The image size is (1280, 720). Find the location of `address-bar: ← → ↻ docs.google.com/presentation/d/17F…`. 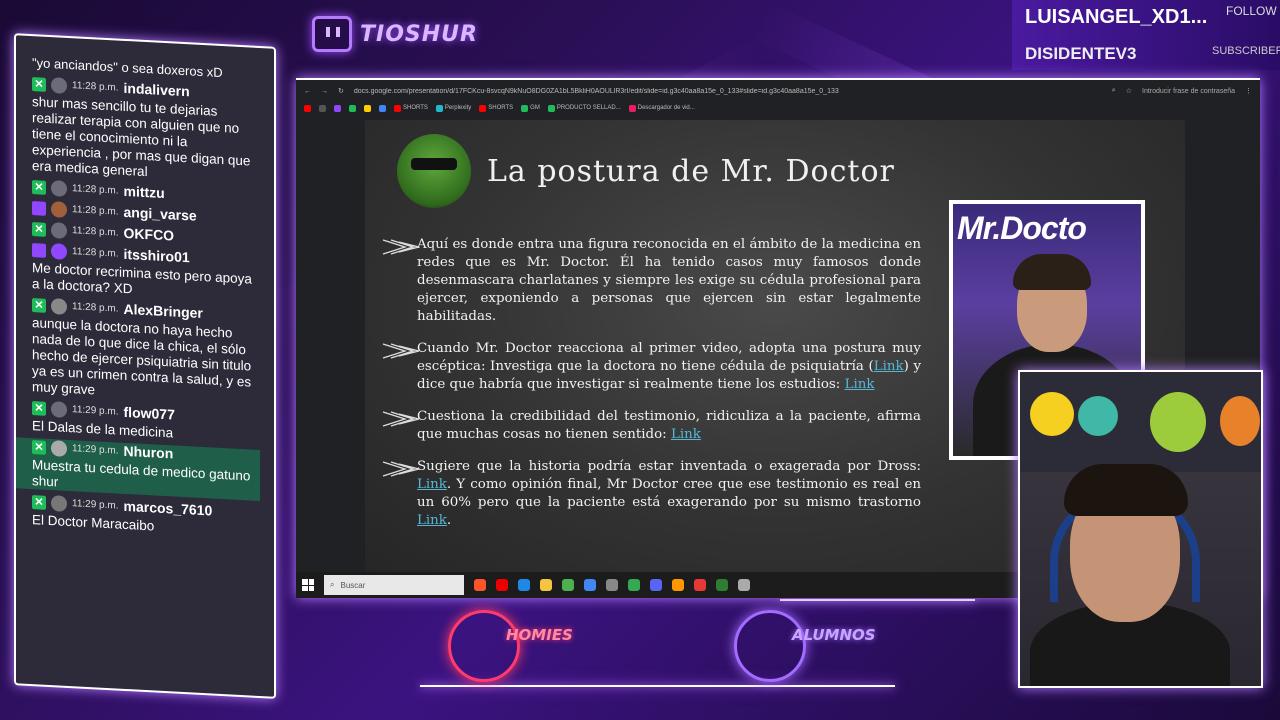

address-bar: ← → ↻ docs.google.com/presentation/d/17F… is located at coordinates (778, 91).